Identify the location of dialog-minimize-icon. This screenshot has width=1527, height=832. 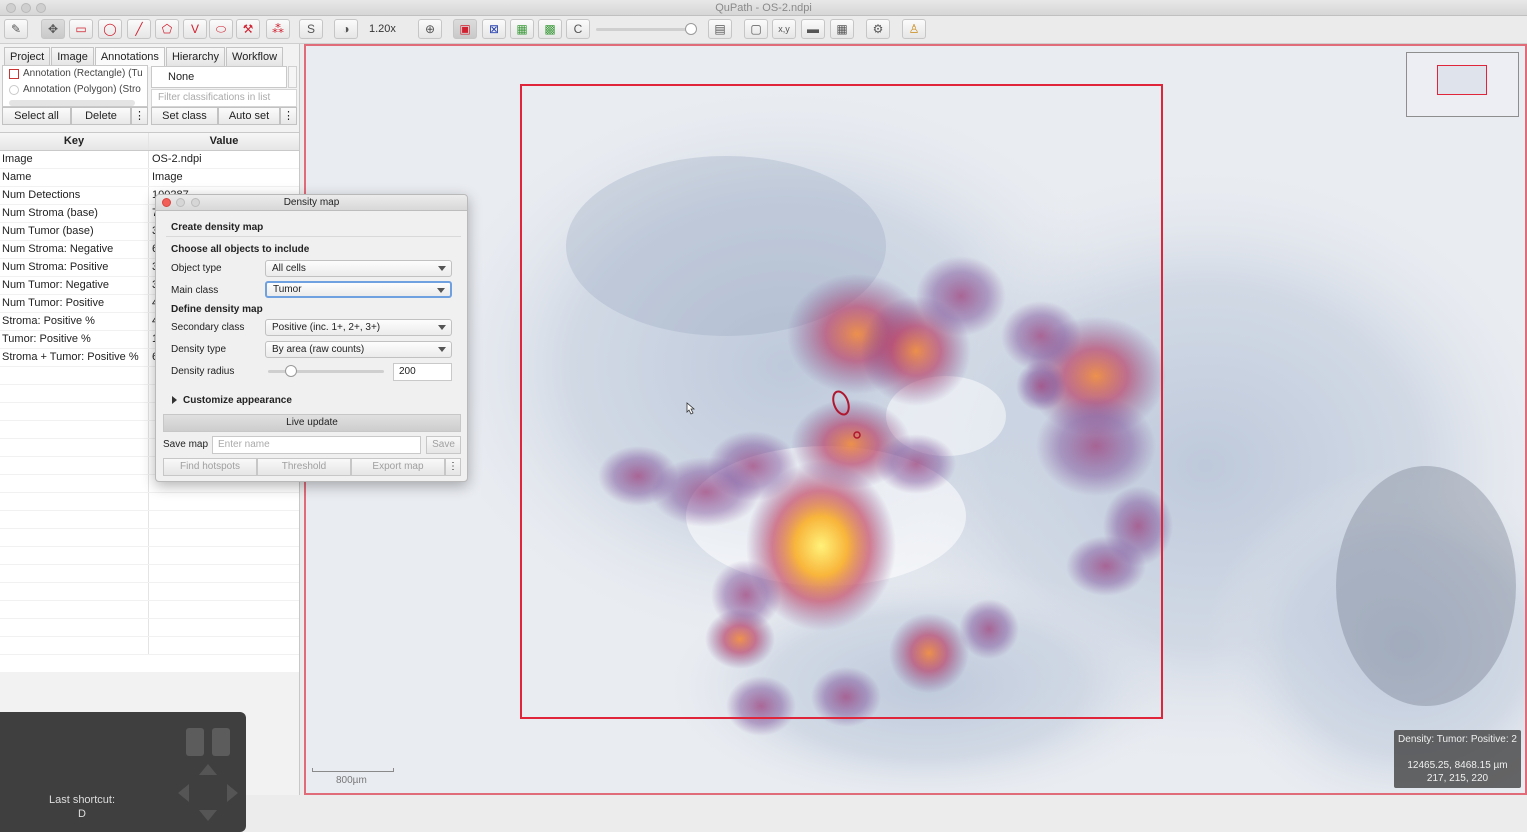
(180, 202).